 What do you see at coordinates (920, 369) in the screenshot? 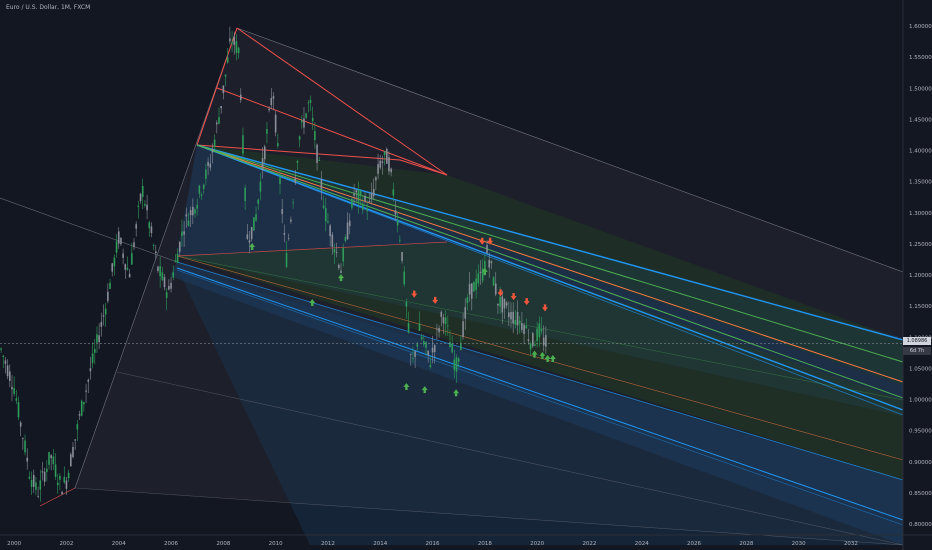
I see `y-tick-label: 1.05000` at bounding box center [920, 369].